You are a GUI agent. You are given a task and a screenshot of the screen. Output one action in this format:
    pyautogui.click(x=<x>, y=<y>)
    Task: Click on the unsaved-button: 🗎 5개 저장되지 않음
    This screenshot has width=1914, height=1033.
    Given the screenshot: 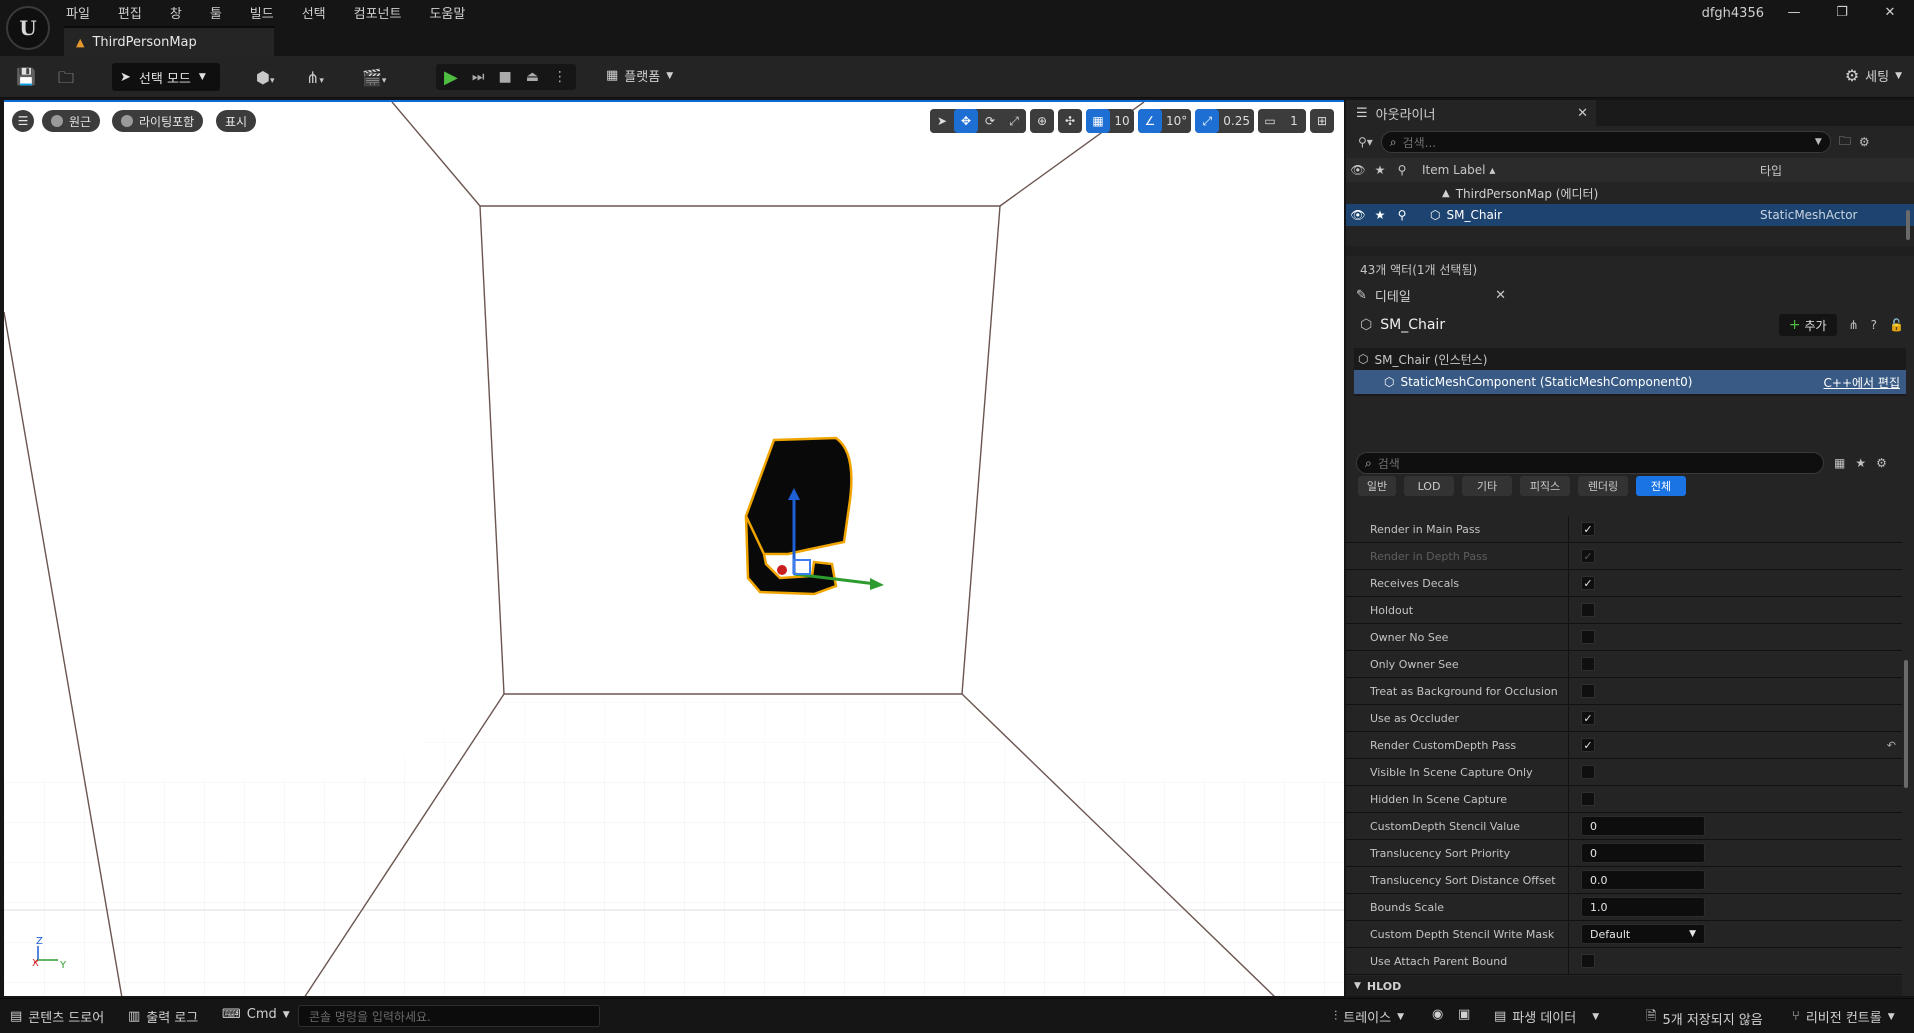 What is the action you would take?
    pyautogui.click(x=1704, y=1018)
    